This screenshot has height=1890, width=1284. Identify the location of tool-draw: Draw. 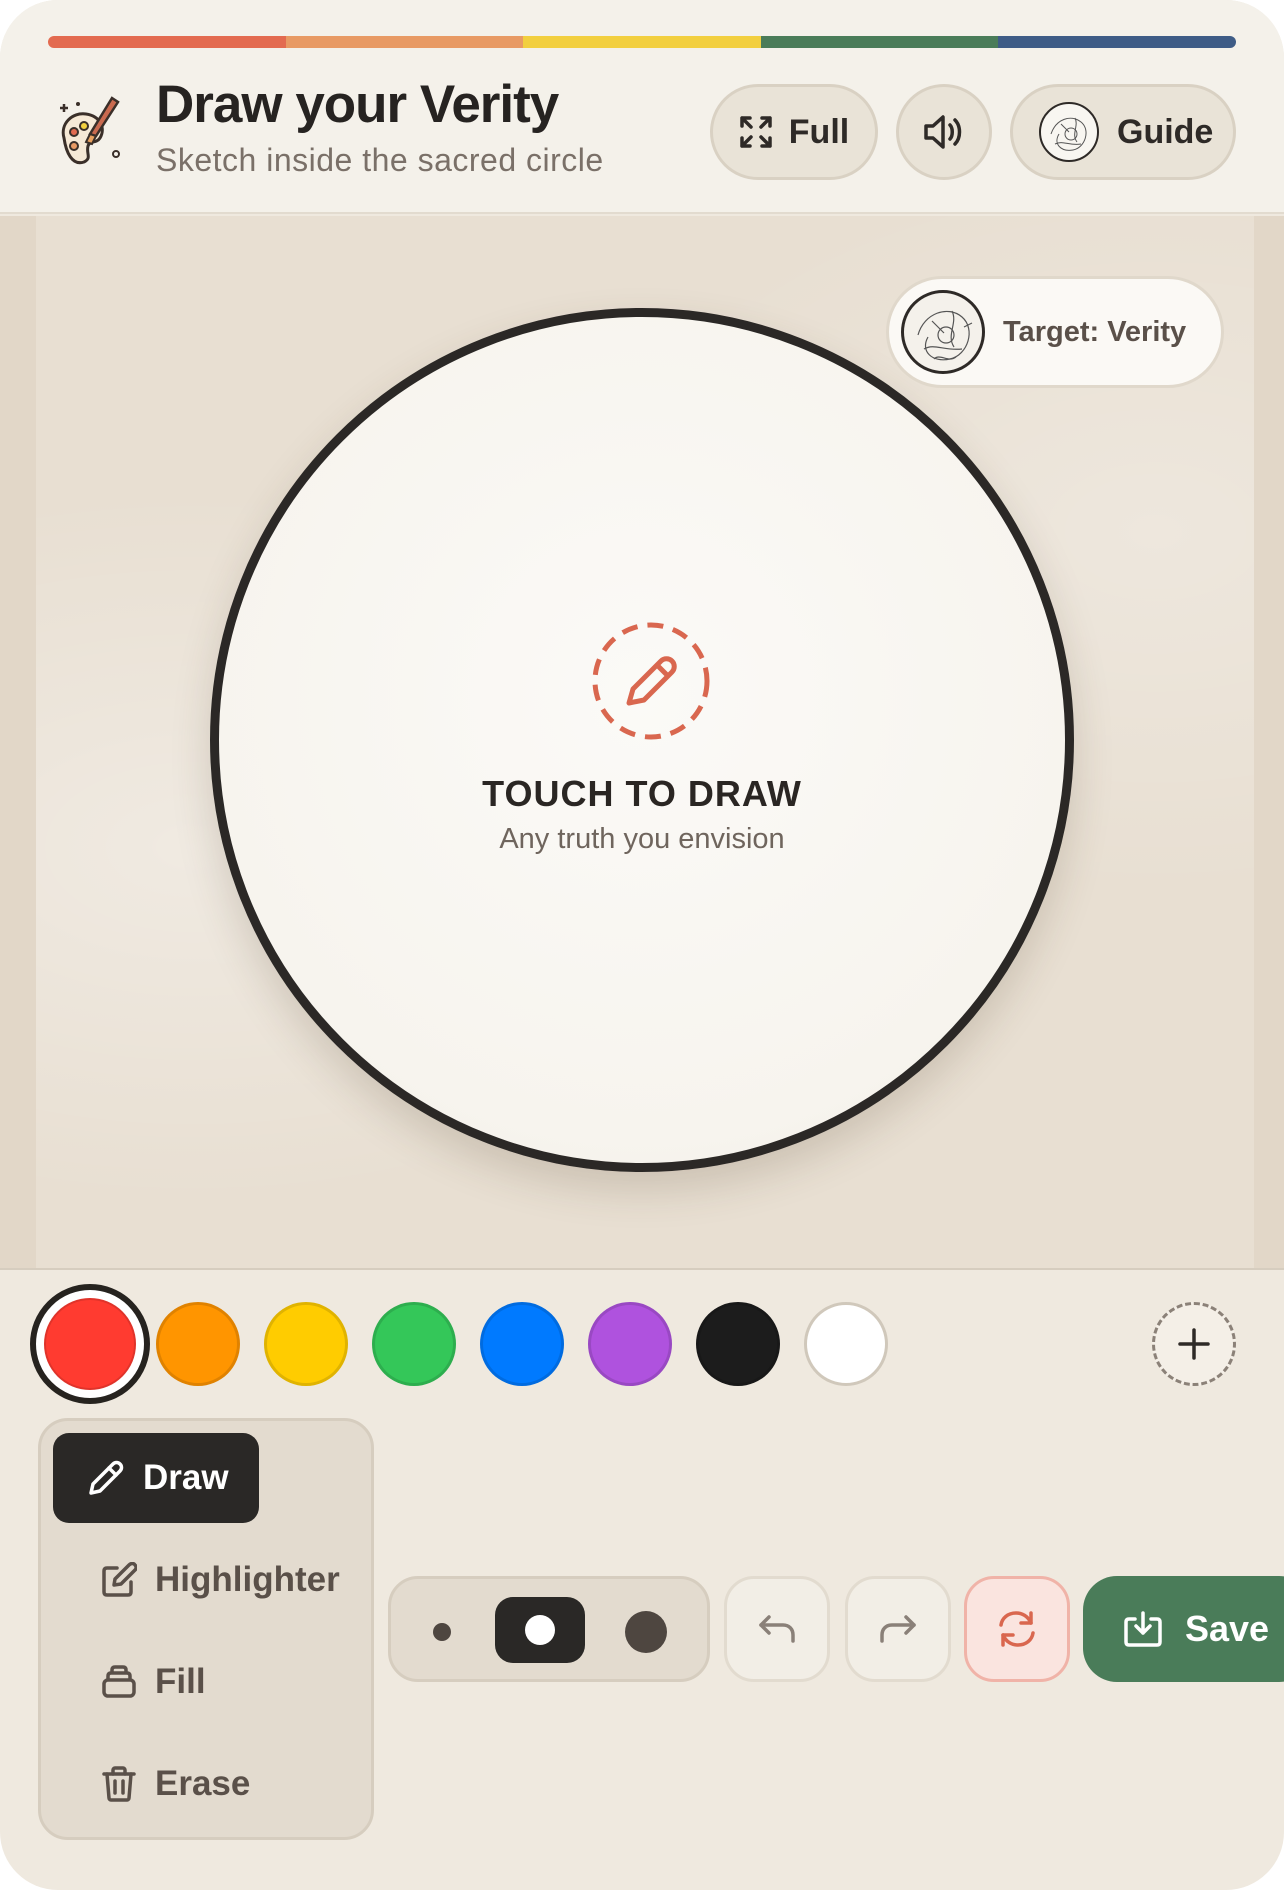
(156, 1478).